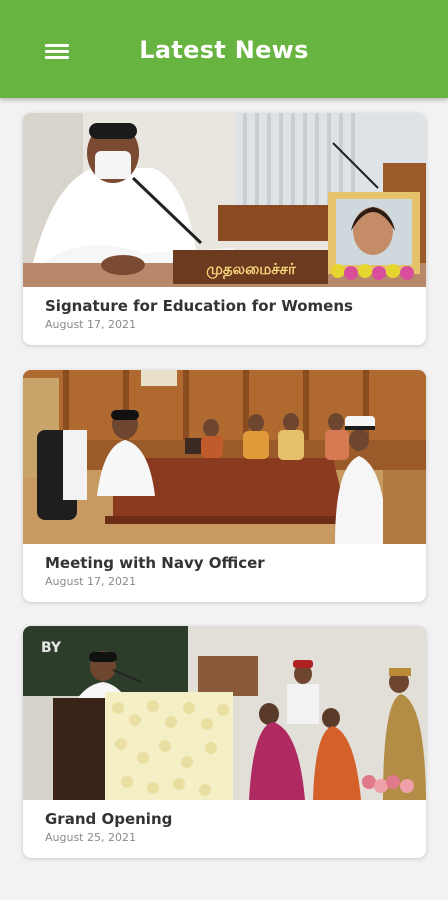 This screenshot has height=900, width=448. What do you see at coordinates (90, 837) in the screenshot?
I see `news-date: August 25, 2021` at bounding box center [90, 837].